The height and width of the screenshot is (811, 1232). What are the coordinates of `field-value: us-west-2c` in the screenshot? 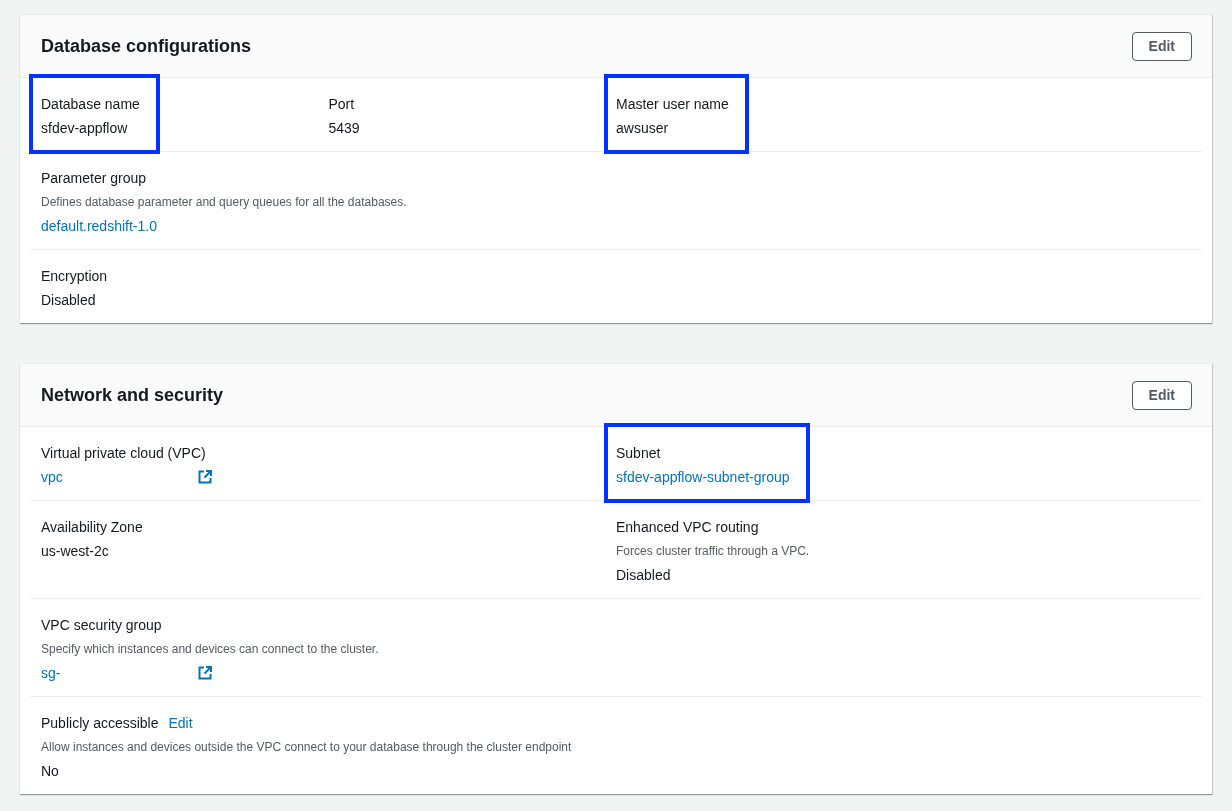 It's located at (75, 551).